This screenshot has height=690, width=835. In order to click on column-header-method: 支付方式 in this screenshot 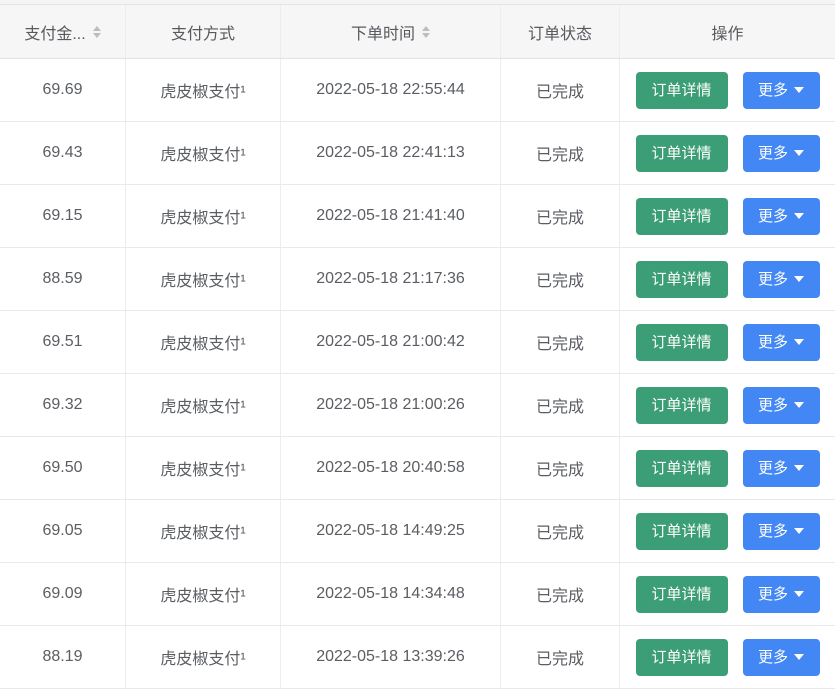, I will do `click(203, 31)`.